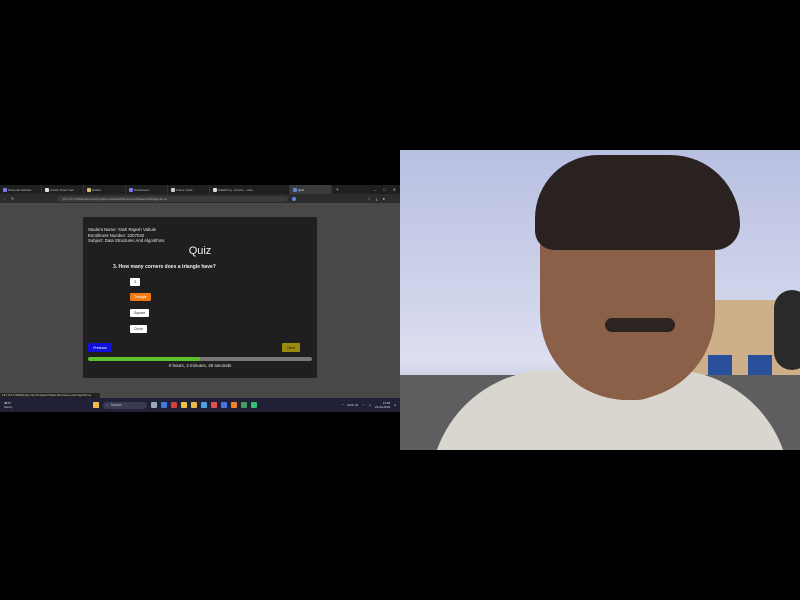  I want to click on notification-icon: ●, so click(395, 405).